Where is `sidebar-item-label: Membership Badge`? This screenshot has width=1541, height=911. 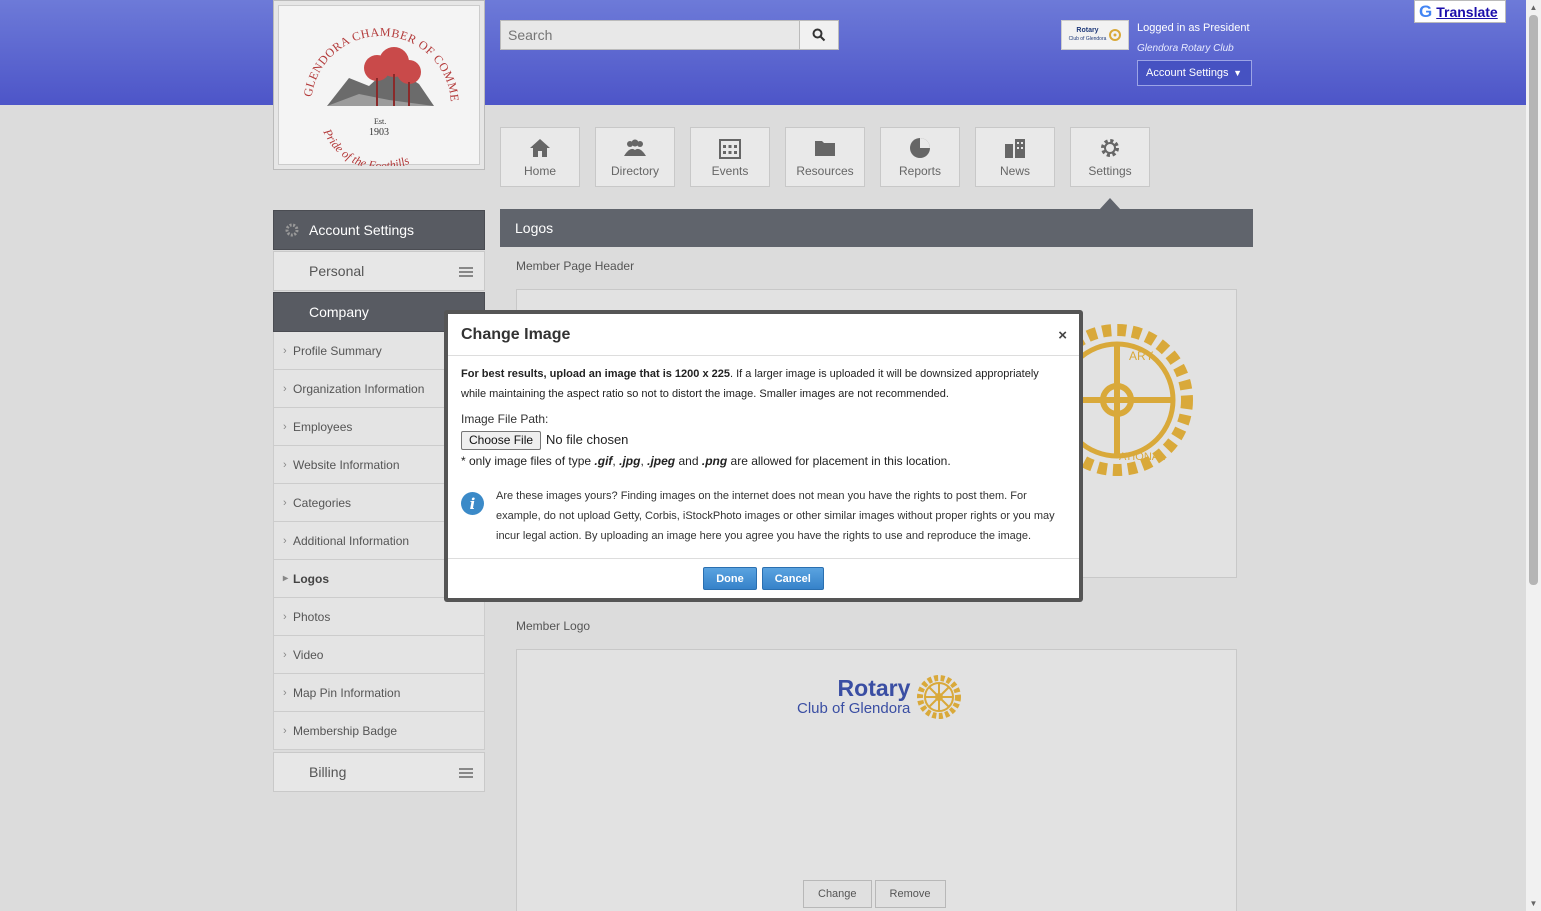 sidebar-item-label: Membership Badge is located at coordinates (345, 730).